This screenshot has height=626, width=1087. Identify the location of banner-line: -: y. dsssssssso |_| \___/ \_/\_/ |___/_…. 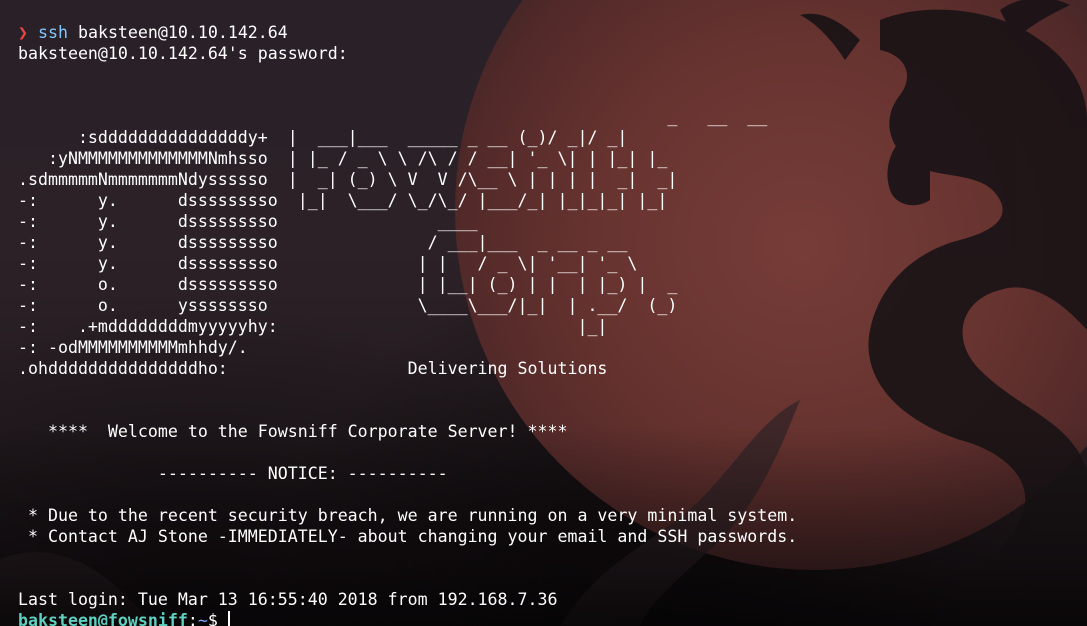
(343, 200).